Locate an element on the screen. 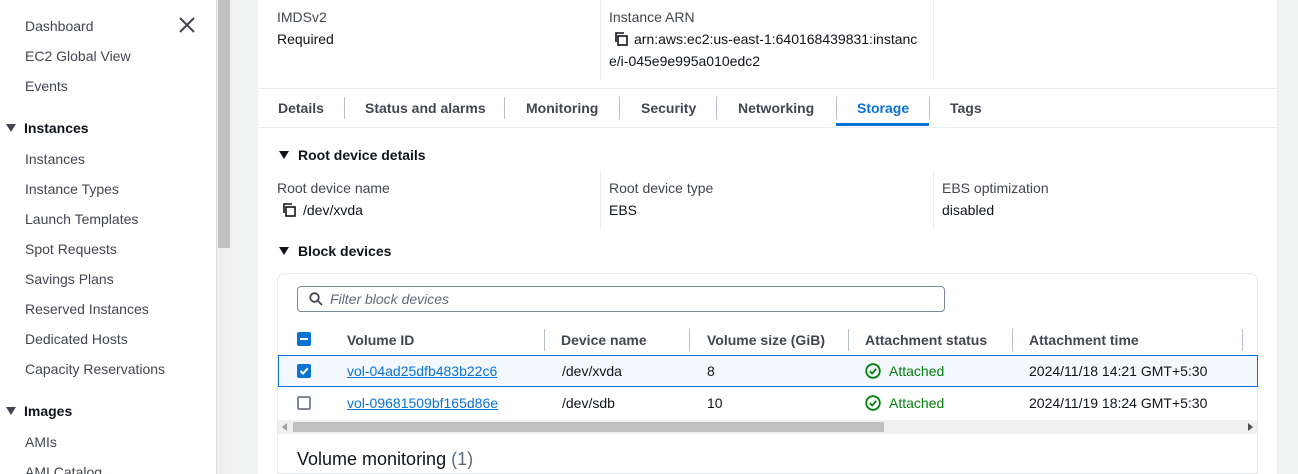 The height and width of the screenshot is (474, 1298). nav-savings-plans: Savings Plans is located at coordinates (69, 279).